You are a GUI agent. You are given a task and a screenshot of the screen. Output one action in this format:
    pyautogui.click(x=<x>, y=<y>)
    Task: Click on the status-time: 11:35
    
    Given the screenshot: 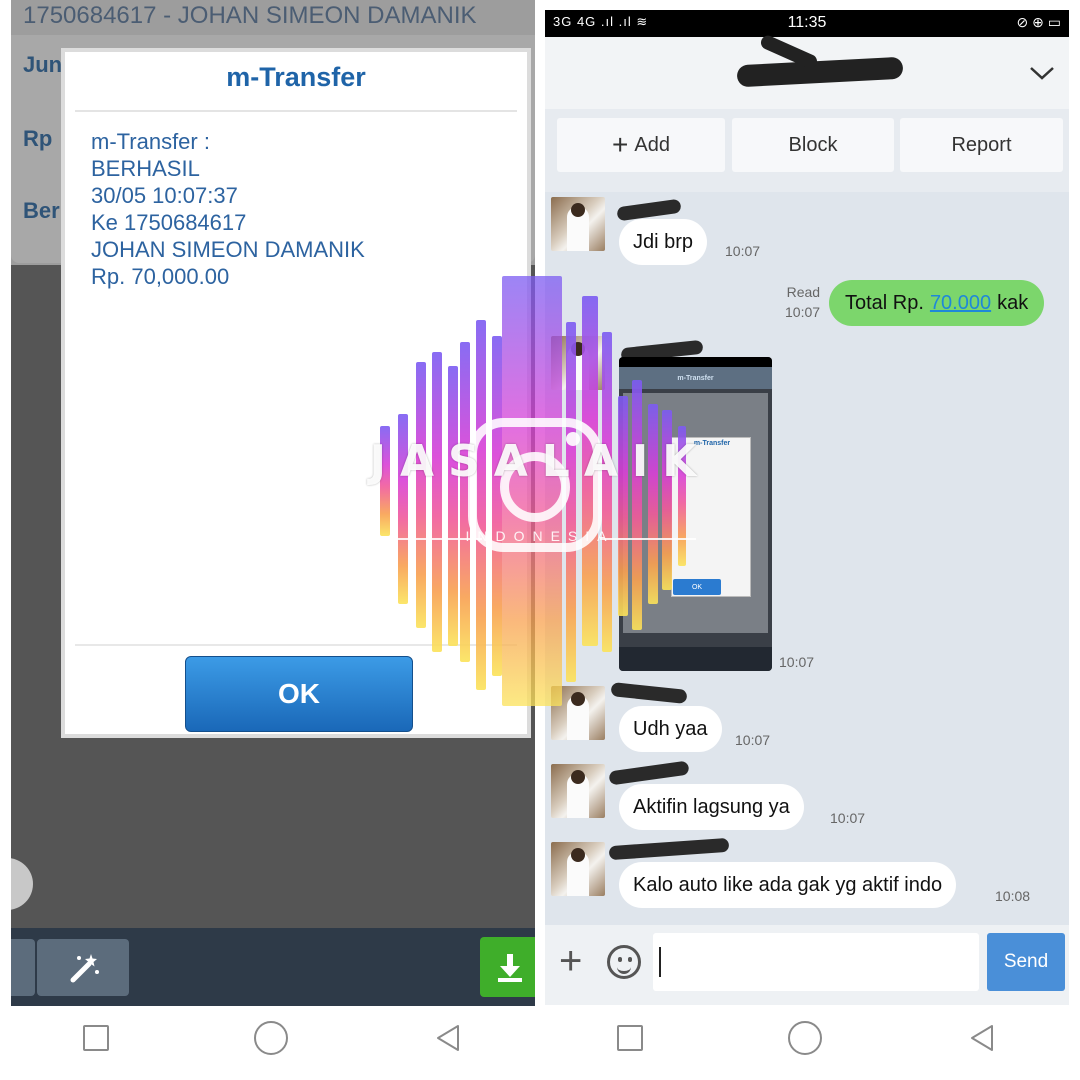 What is the action you would take?
    pyautogui.click(x=807, y=22)
    